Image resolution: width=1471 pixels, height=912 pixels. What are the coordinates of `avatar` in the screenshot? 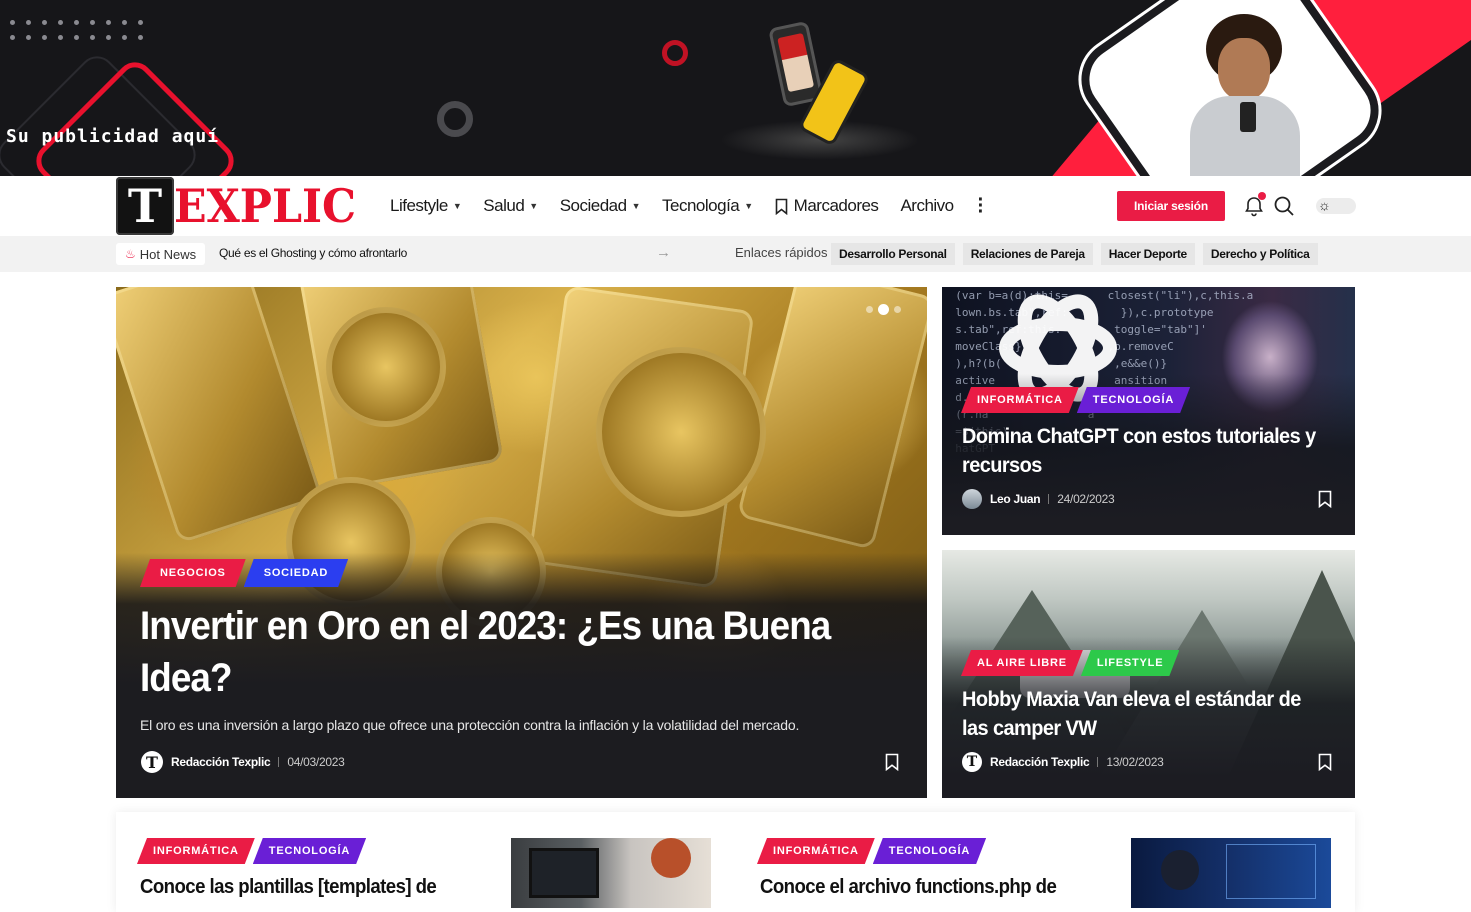 It's located at (972, 499).